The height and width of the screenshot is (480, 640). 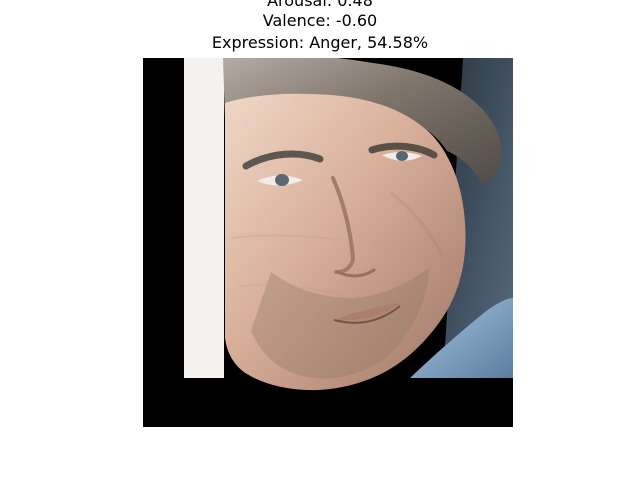 I want to click on white-strip, so click(x=204, y=218).